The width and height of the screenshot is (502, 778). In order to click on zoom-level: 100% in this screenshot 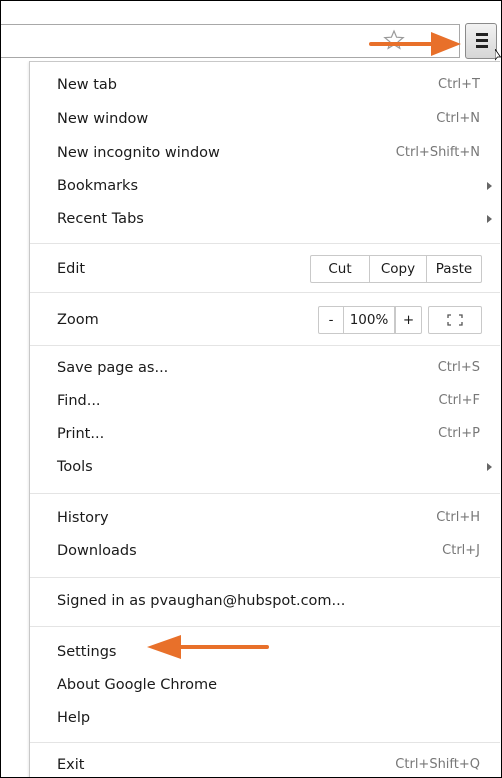, I will do `click(369, 320)`.